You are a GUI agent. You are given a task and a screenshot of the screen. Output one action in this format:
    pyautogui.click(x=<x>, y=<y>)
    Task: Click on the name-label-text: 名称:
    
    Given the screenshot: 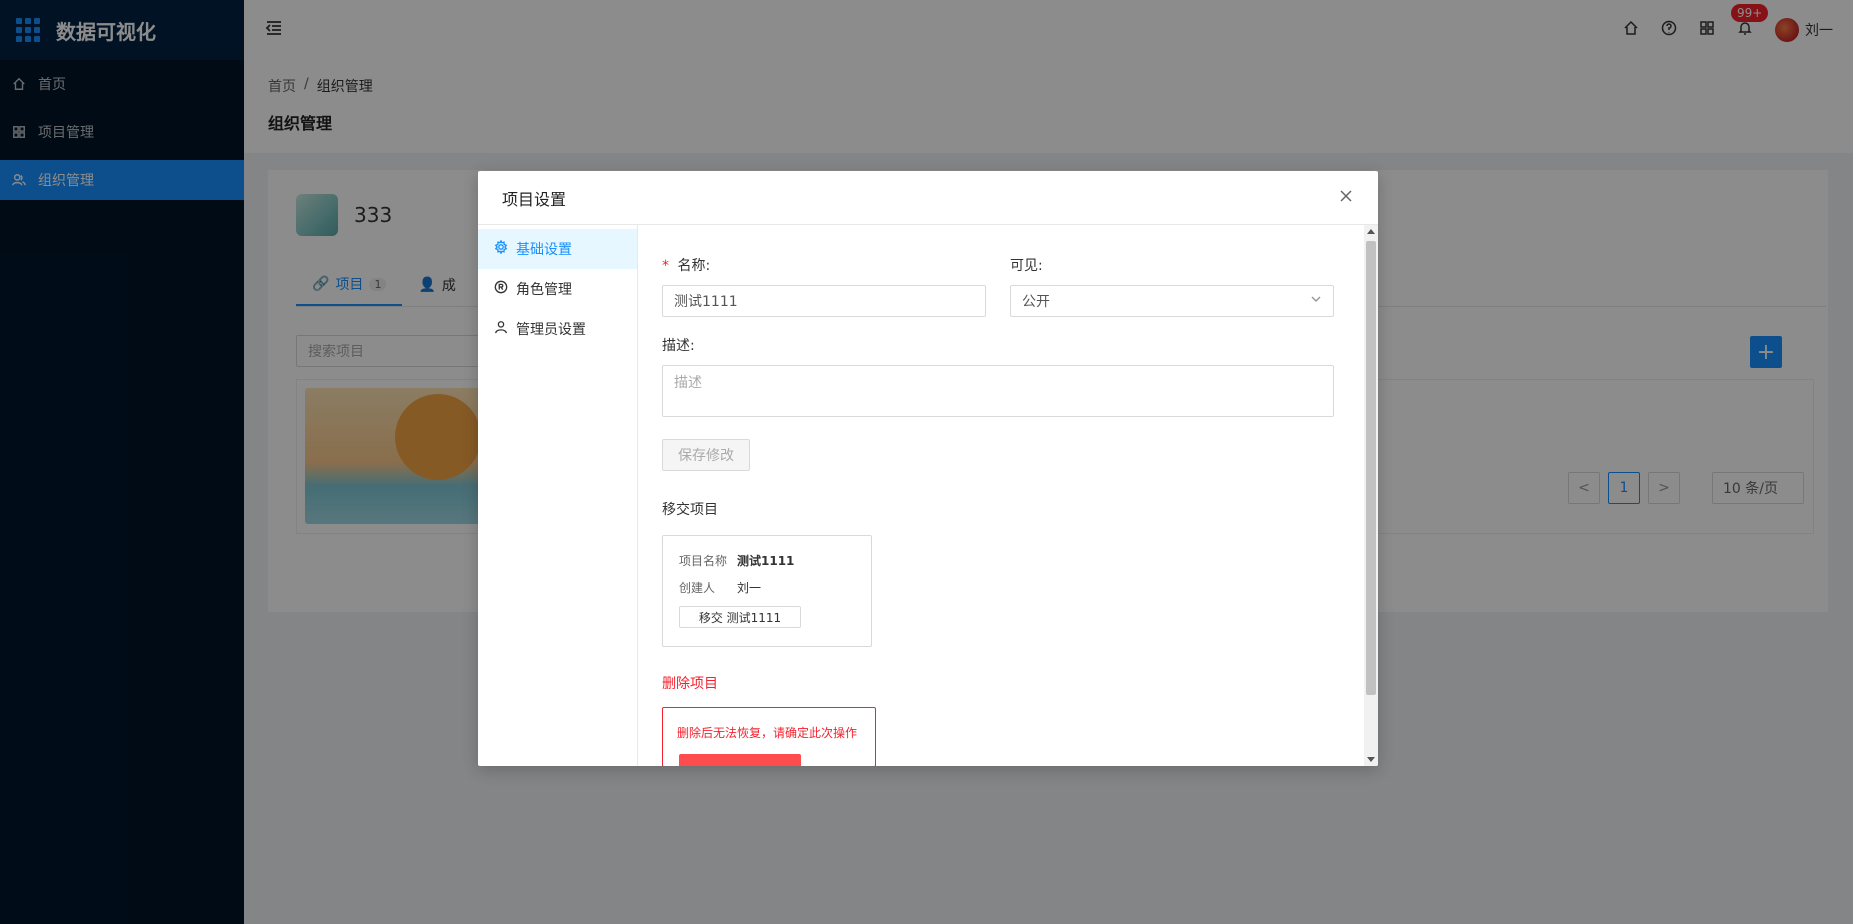 What is the action you would take?
    pyautogui.click(x=694, y=266)
    